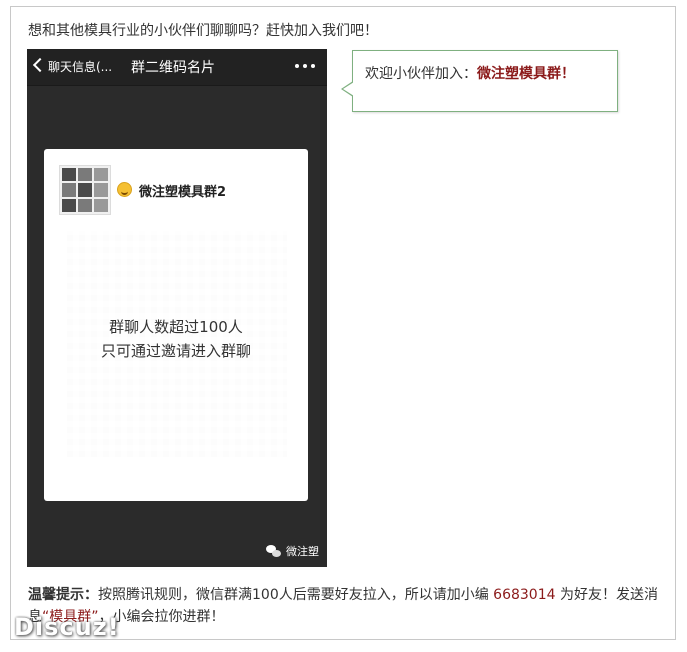 The width and height of the screenshot is (687, 652). I want to click on bubble-text: 欢迎小伙伴加入：微注塑模具群！, so click(470, 73).